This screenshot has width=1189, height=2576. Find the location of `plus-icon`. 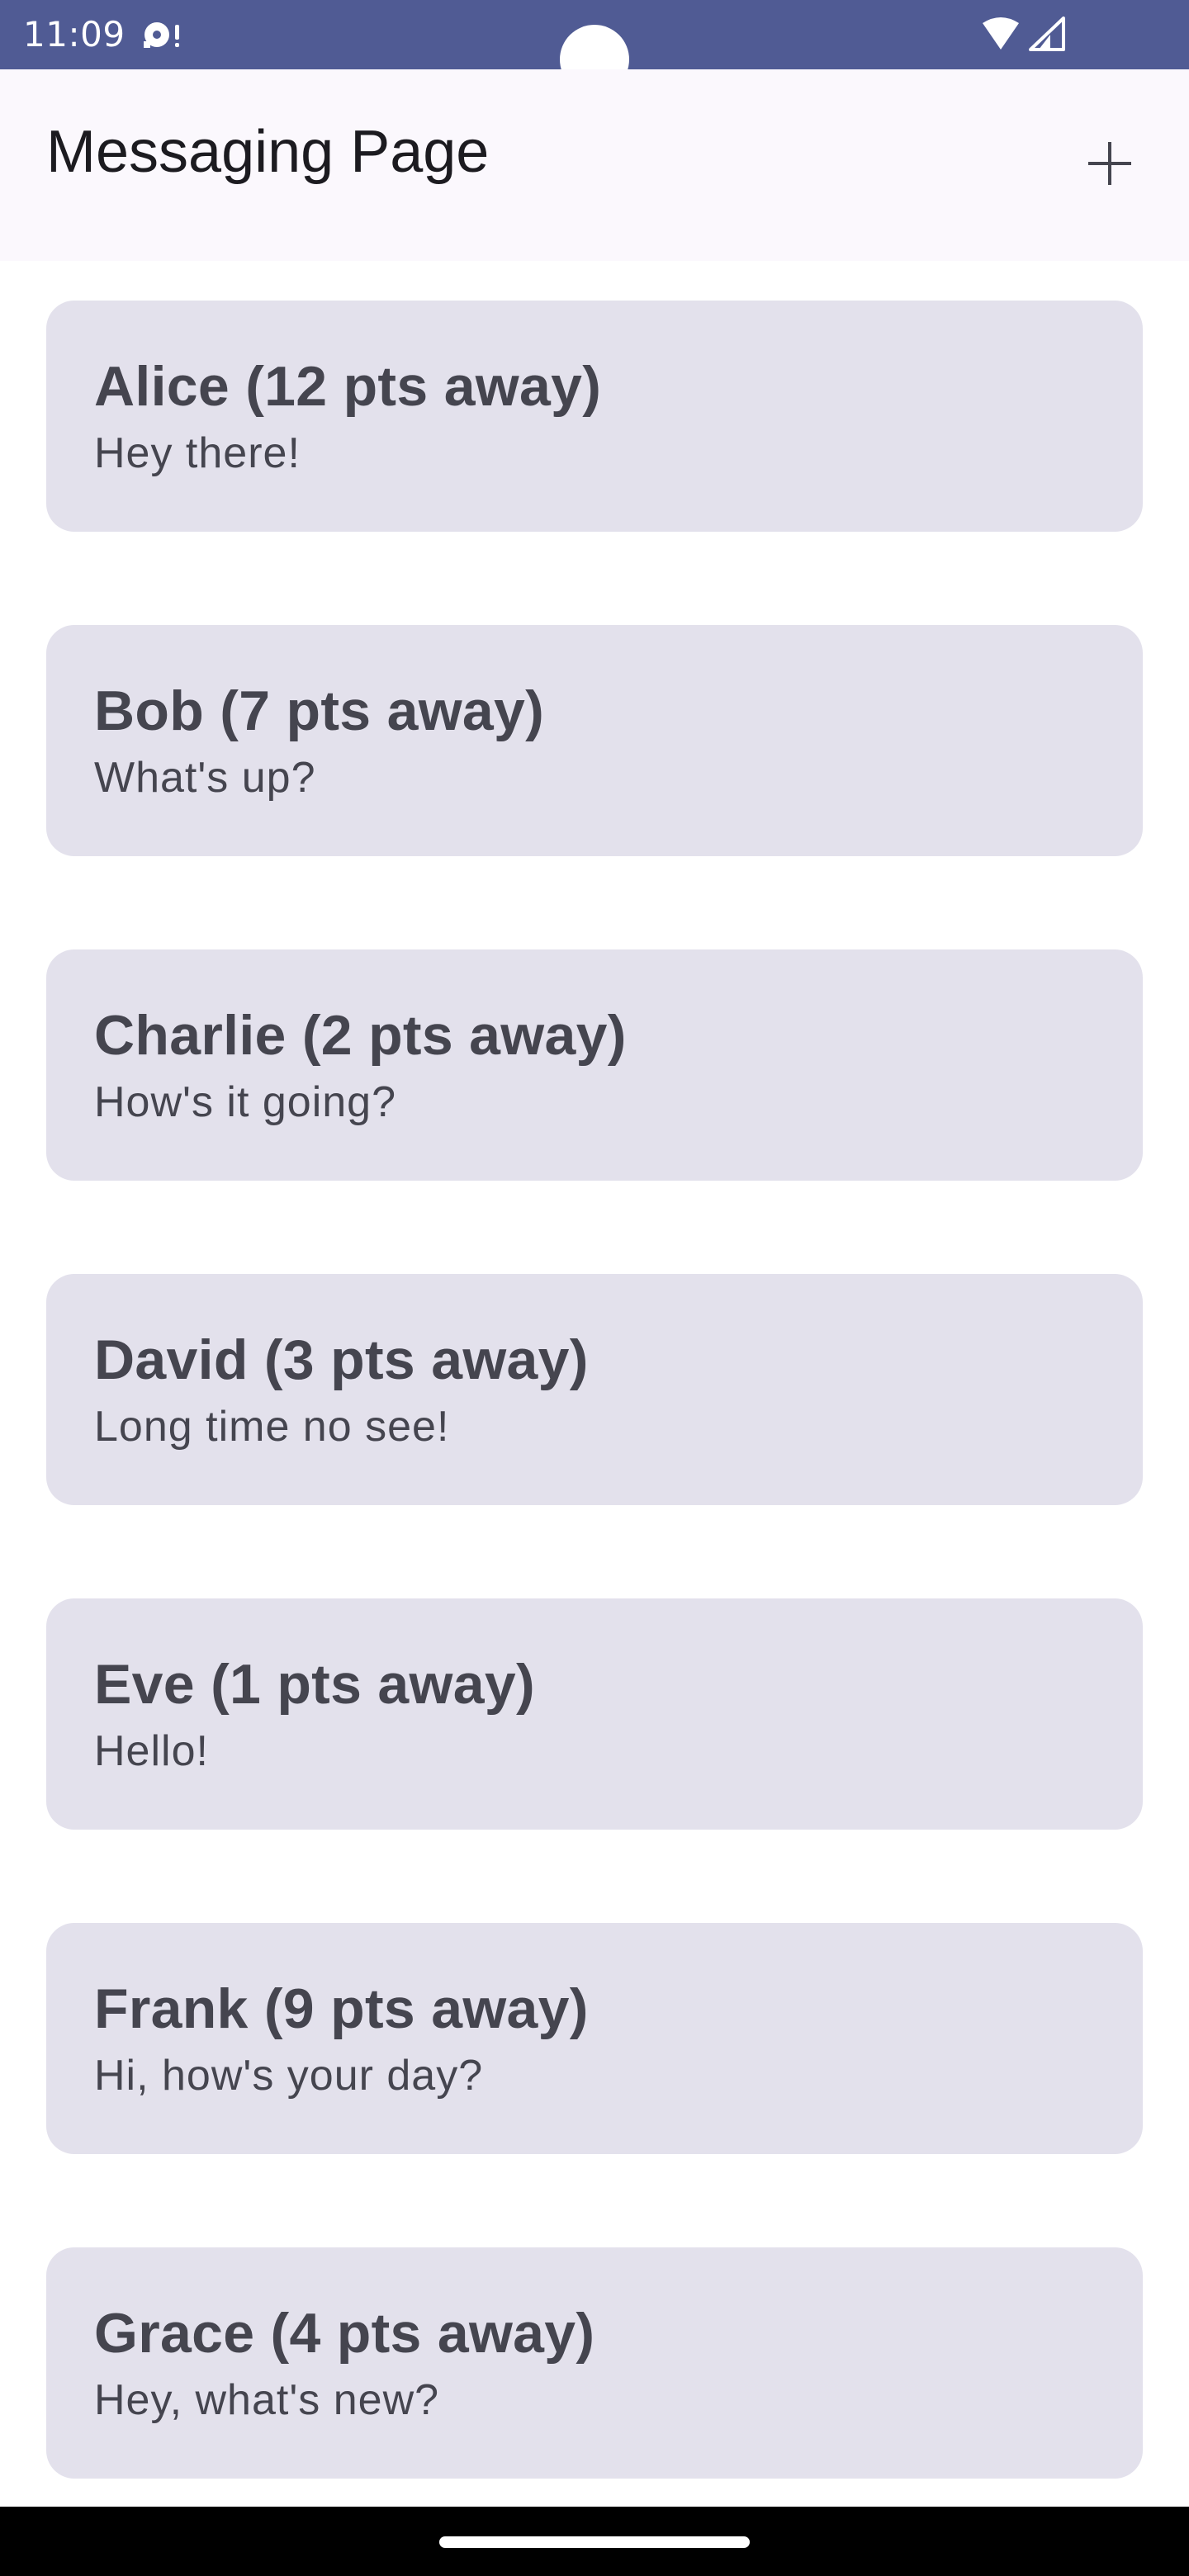

plus-icon is located at coordinates (1110, 165).